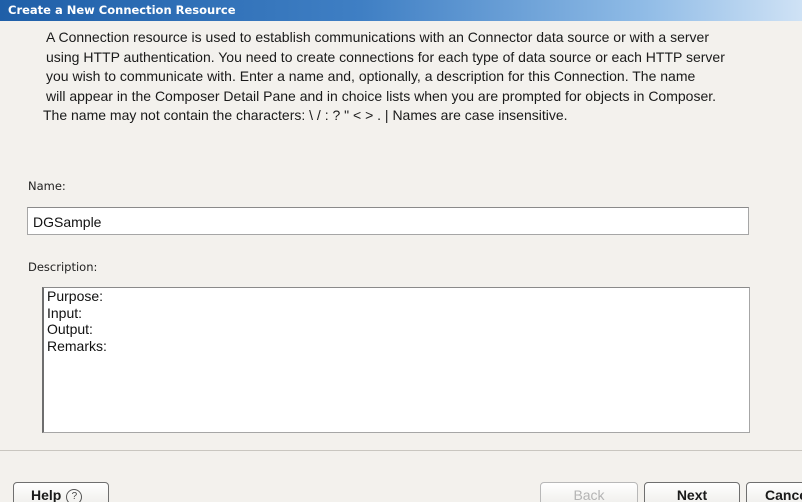 The image size is (802, 502). I want to click on next-button: Next, so click(692, 492).